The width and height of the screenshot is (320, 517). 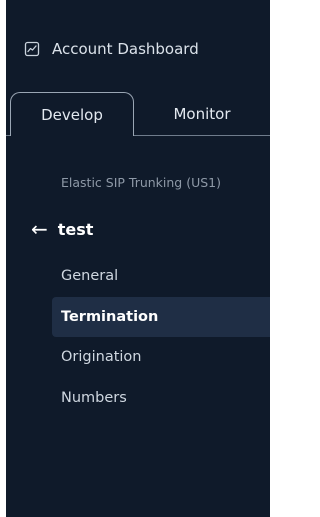 I want to click on nav-item-label: Numbers, so click(x=94, y=398).